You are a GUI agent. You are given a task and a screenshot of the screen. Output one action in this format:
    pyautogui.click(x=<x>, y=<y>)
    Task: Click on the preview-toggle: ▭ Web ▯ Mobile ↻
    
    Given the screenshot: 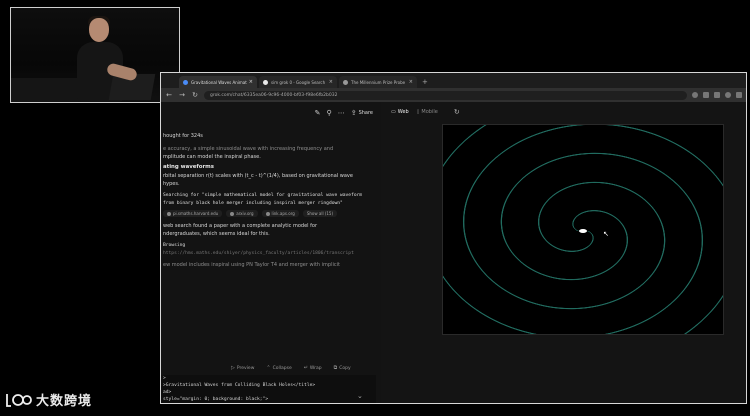 What is the action you would take?
    pyautogui.click(x=425, y=112)
    